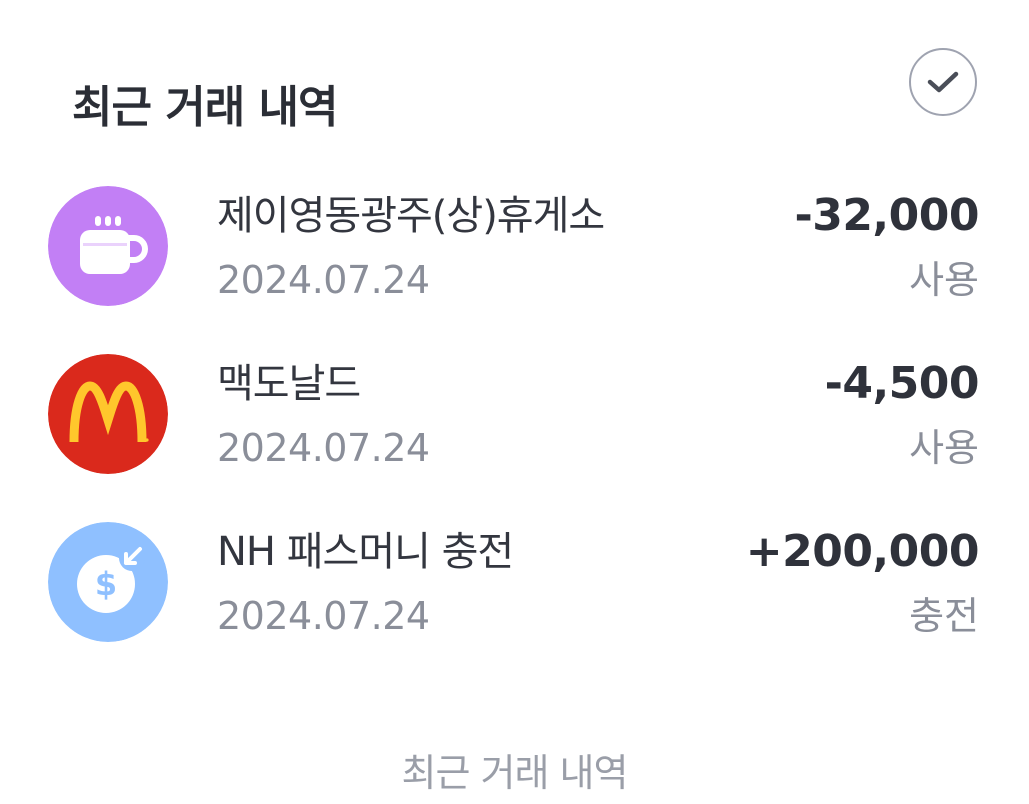 Image resolution: width=1029 pixels, height=804 pixels. I want to click on transaction-amount: -32,000, so click(886, 215).